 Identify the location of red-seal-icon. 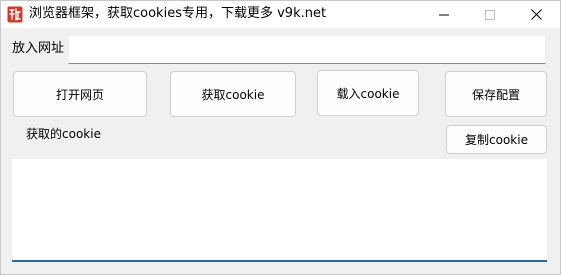
(15, 14).